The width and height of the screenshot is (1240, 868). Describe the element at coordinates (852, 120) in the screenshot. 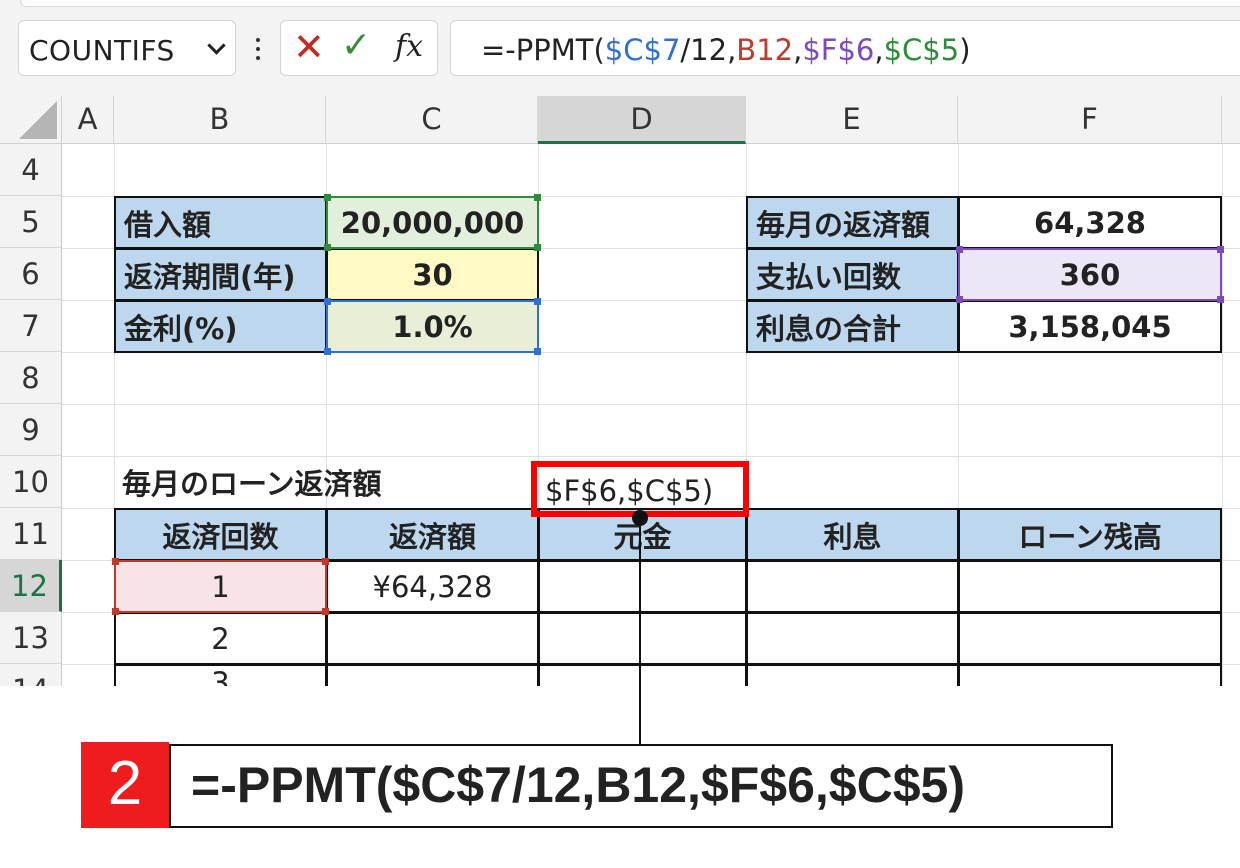

I see `column-header-e: E` at that location.